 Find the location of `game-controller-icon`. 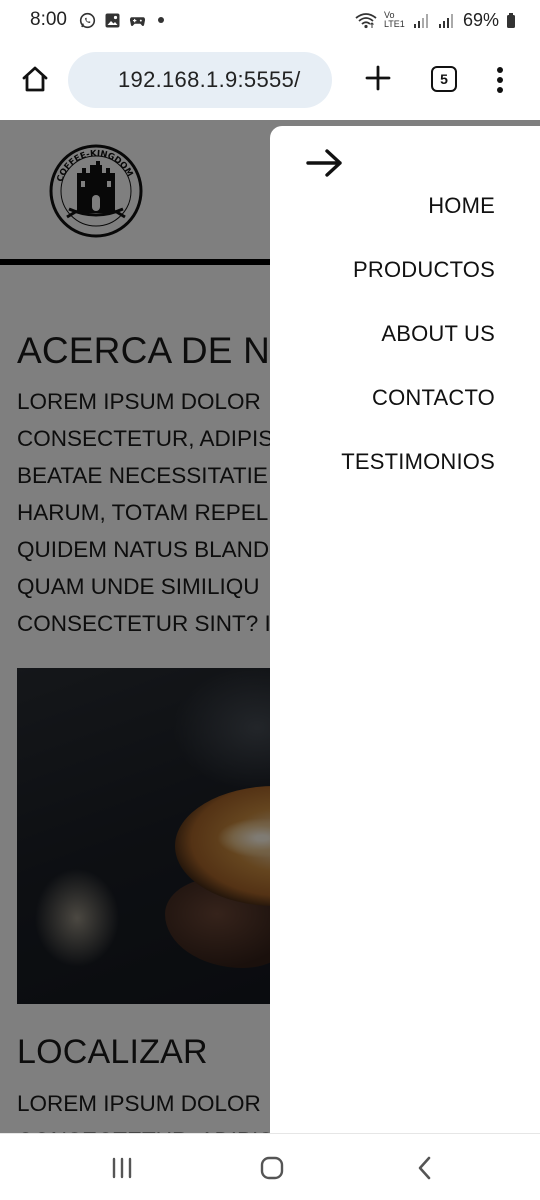

game-controller-icon is located at coordinates (137, 20).